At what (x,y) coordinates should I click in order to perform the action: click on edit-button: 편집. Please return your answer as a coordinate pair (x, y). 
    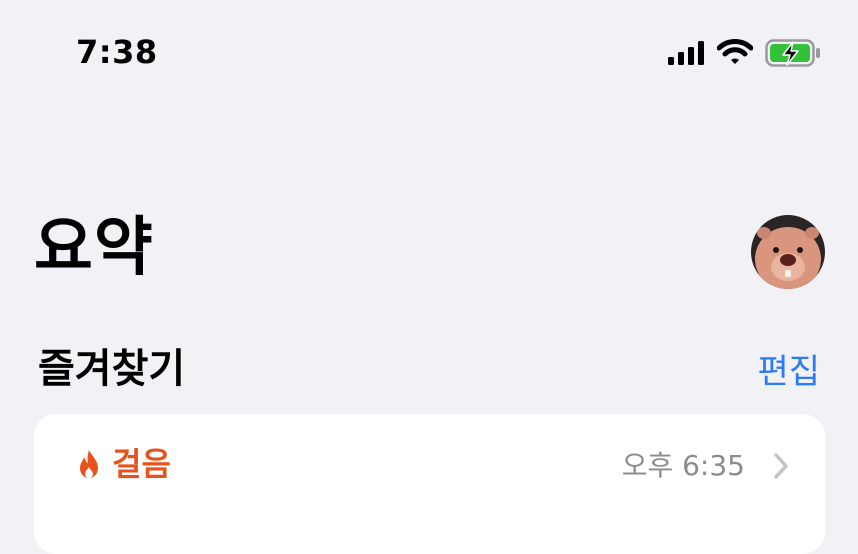
    Looking at the image, I should click on (788, 372).